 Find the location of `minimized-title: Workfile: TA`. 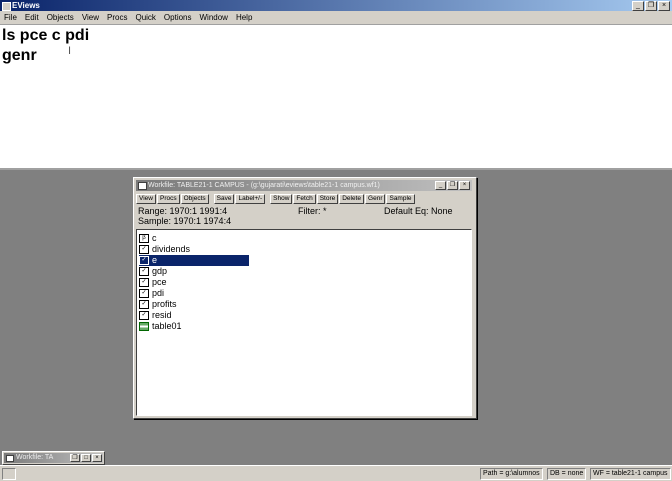

minimized-title: Workfile: TA is located at coordinates (35, 457).